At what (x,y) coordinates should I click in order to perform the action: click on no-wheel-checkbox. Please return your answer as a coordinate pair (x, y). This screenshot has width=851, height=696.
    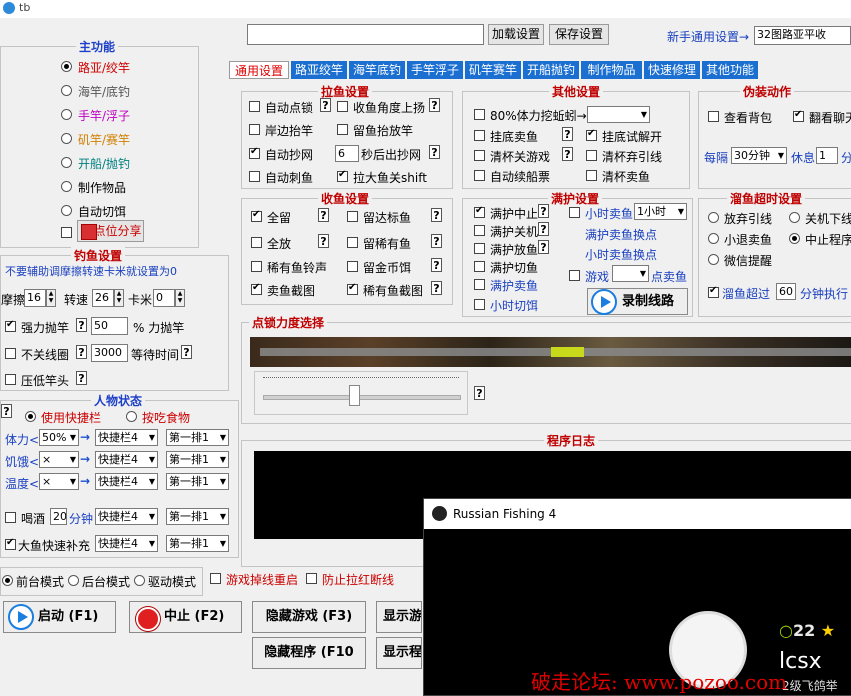
    Looking at the image, I should click on (10, 353).